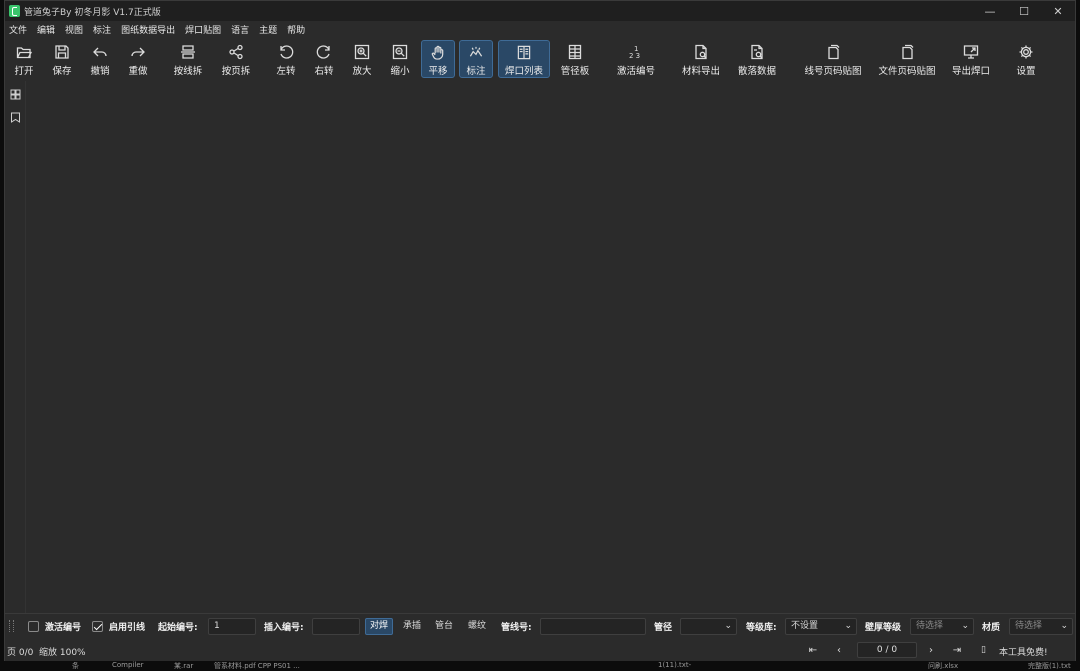 Image resolution: width=1080 pixels, height=671 pixels. Describe the element at coordinates (942, 626) in the screenshot. I see `wall-grade-select: 待选择 ⌄` at that location.